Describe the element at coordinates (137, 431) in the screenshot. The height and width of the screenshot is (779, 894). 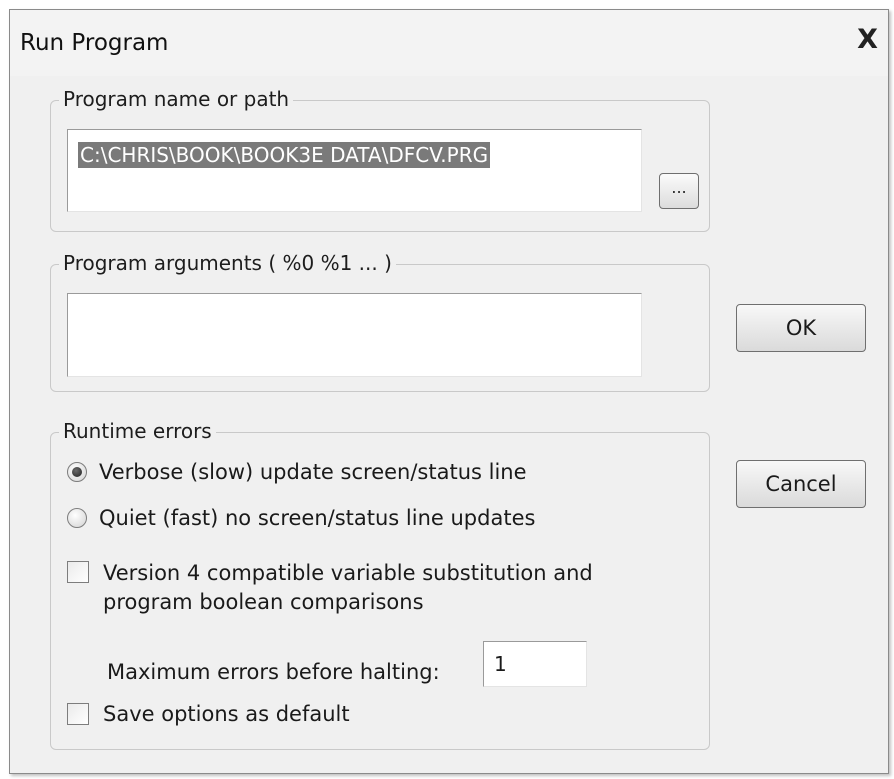
I see `runtime-errors-legend: Runtime errors` at that location.